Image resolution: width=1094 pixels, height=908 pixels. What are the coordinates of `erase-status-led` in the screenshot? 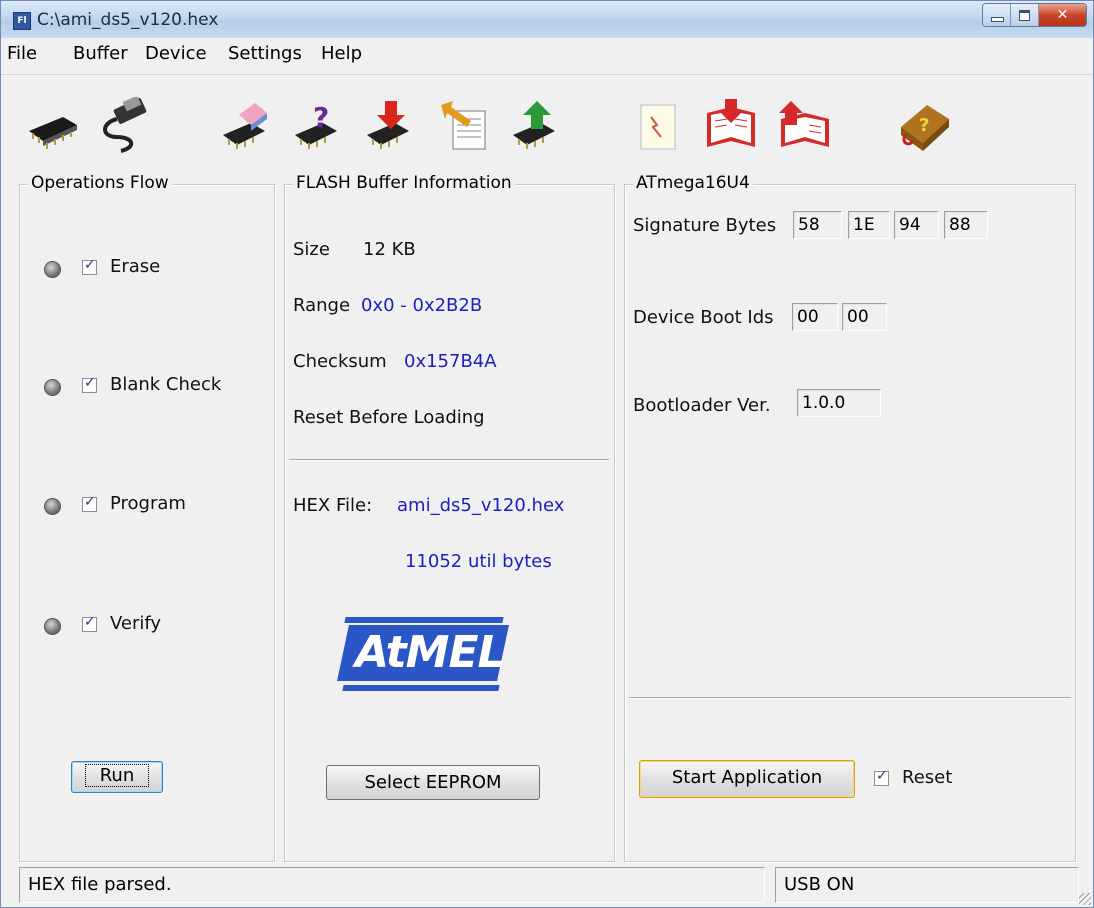 It's located at (52, 269).